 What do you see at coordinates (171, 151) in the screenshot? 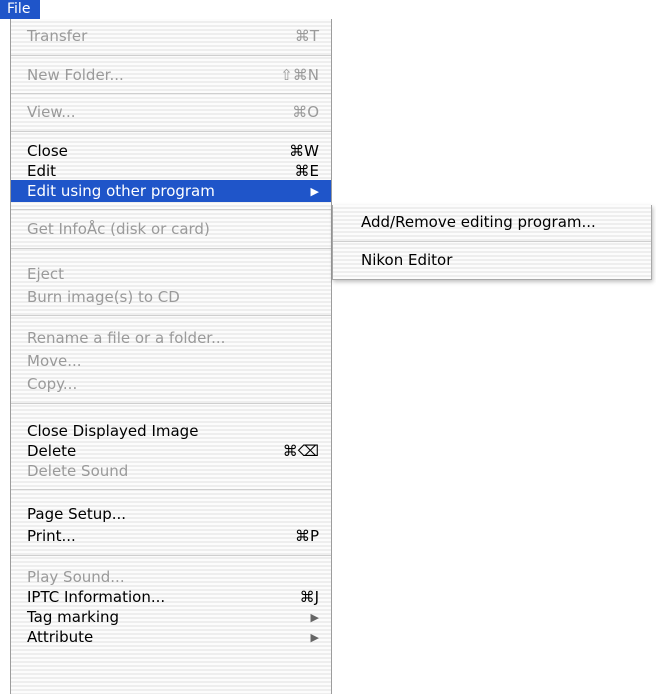
I see `menu-item-close: Close ⌘W` at bounding box center [171, 151].